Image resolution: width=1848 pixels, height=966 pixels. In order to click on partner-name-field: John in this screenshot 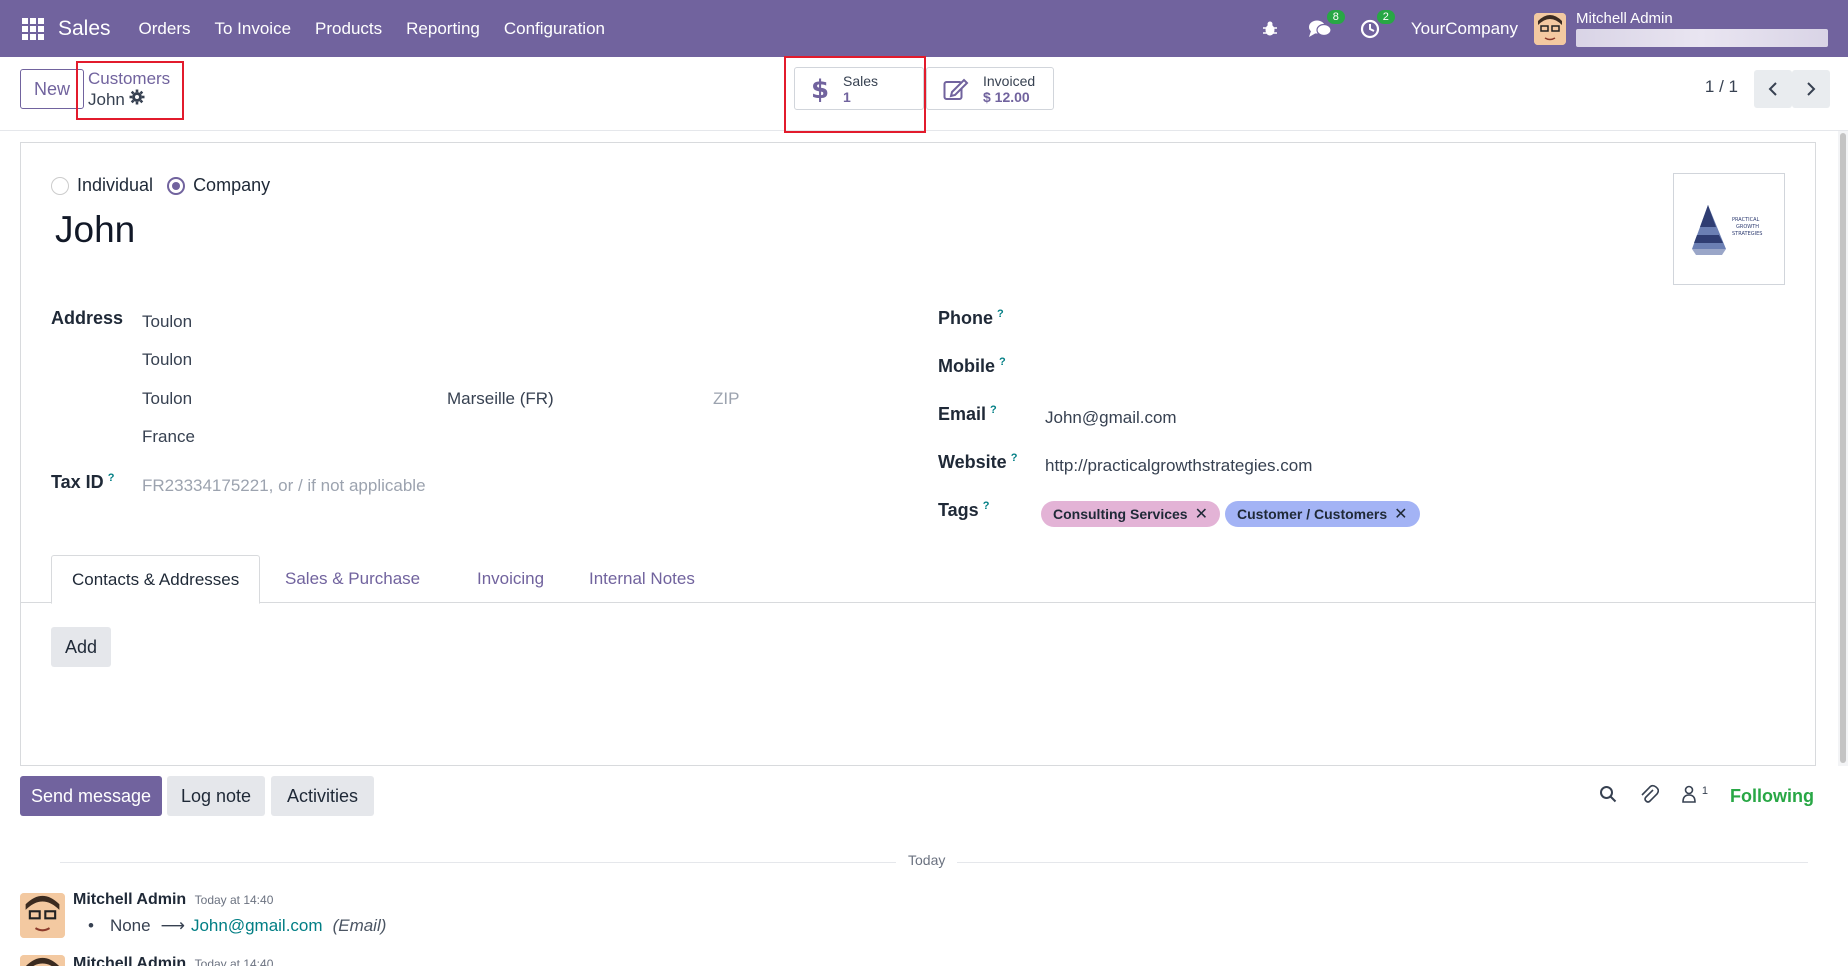, I will do `click(95, 230)`.